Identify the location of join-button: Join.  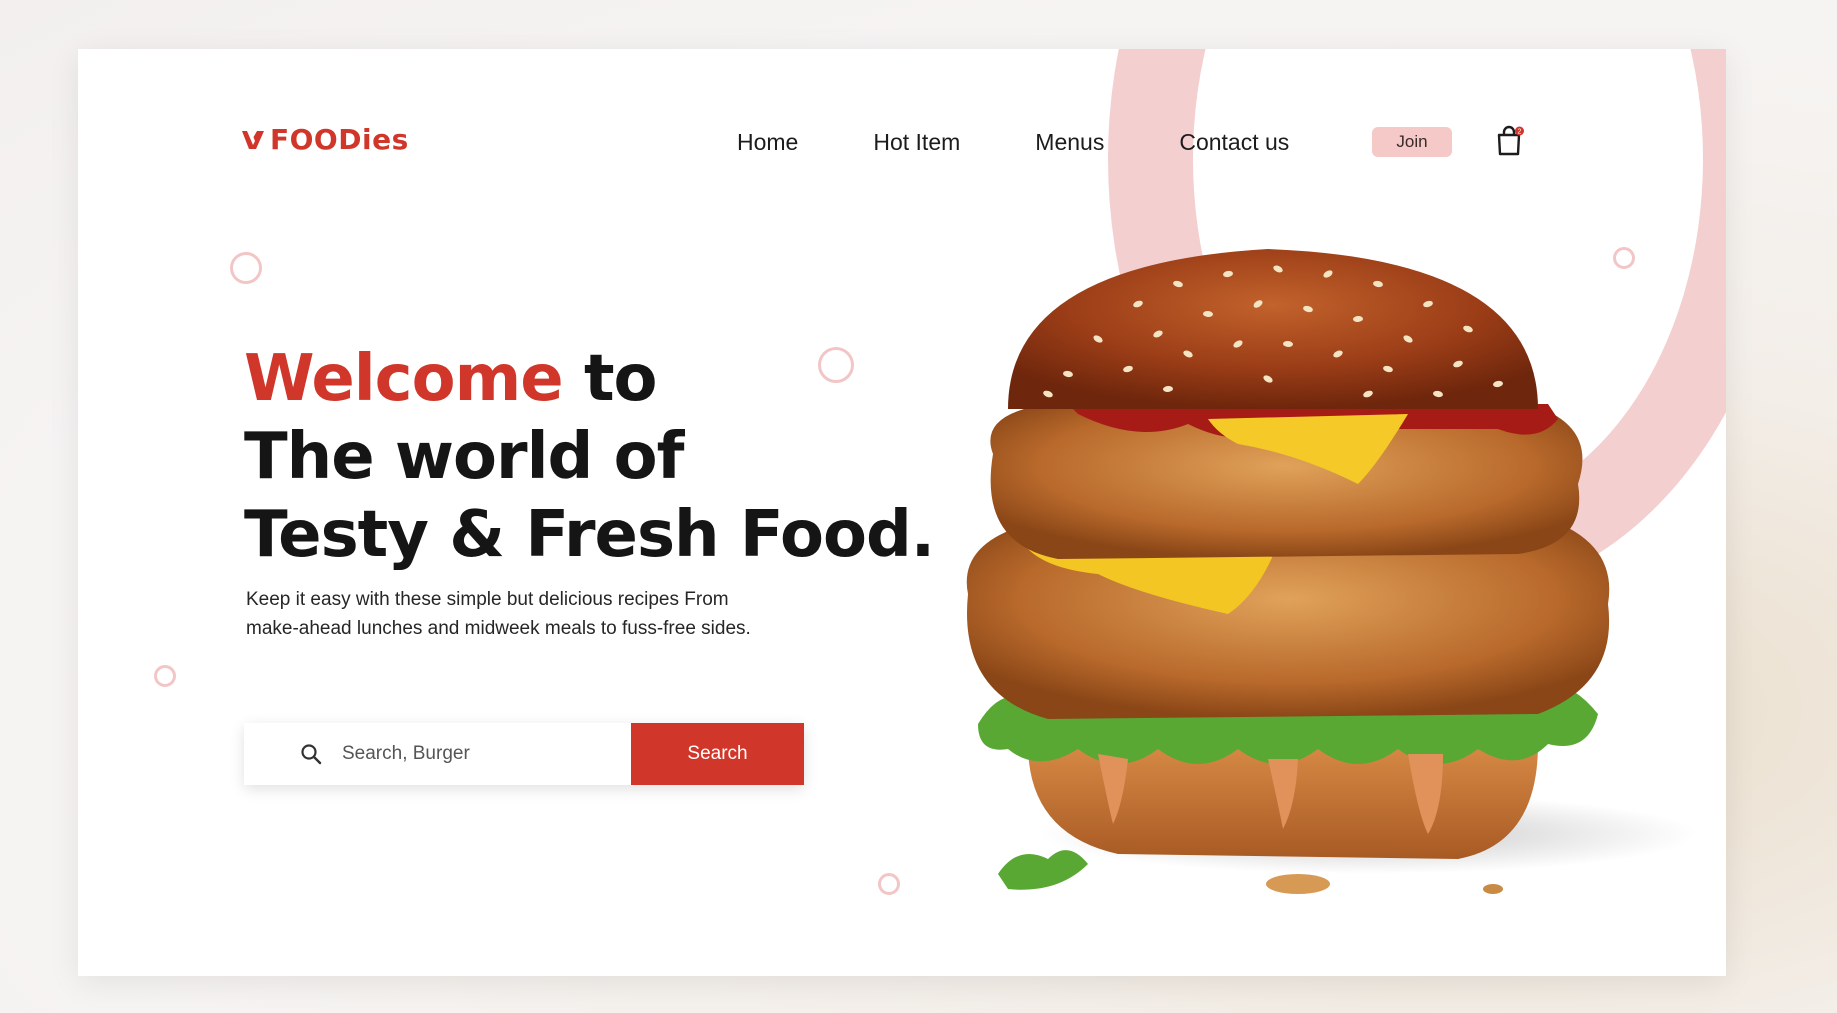
(1412, 142).